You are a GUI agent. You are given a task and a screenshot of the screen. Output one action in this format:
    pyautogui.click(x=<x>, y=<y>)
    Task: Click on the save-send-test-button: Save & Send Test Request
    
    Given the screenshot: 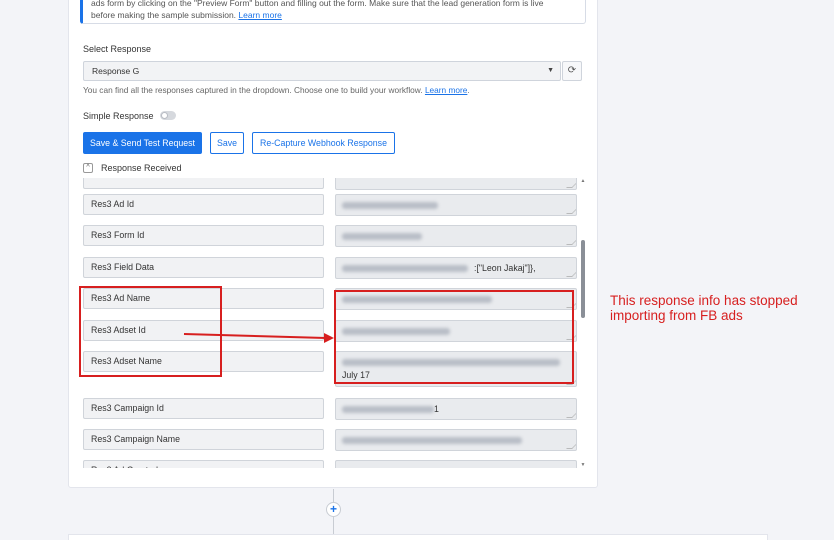 What is the action you would take?
    pyautogui.click(x=142, y=143)
    